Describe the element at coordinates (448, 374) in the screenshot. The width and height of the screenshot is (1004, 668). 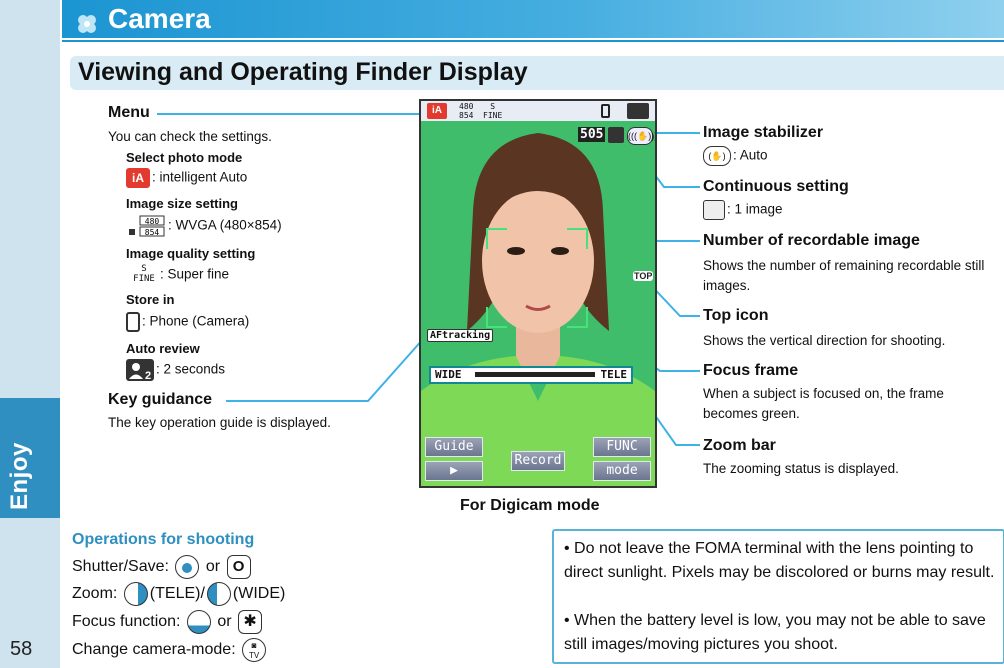
I see `zoom-wide-label: WIDE` at that location.